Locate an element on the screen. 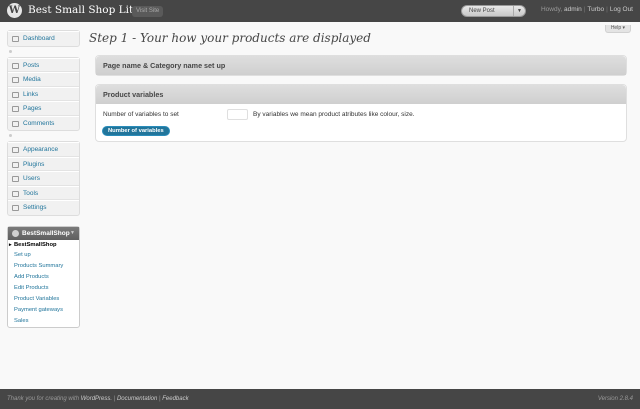 This screenshot has height=409, width=640. feedback-link: Feedback is located at coordinates (175, 399).